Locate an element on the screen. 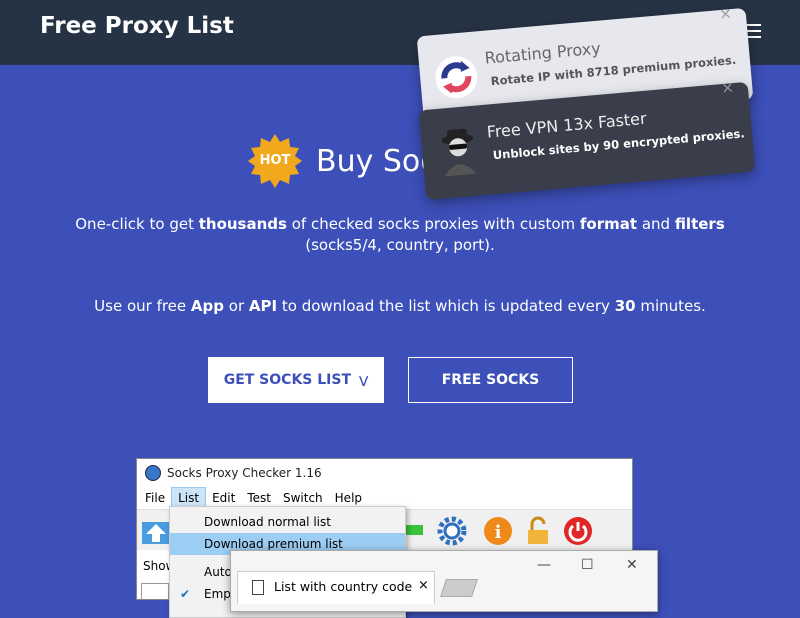  tab-list-with-country-code: List with country code × is located at coordinates (336, 587).